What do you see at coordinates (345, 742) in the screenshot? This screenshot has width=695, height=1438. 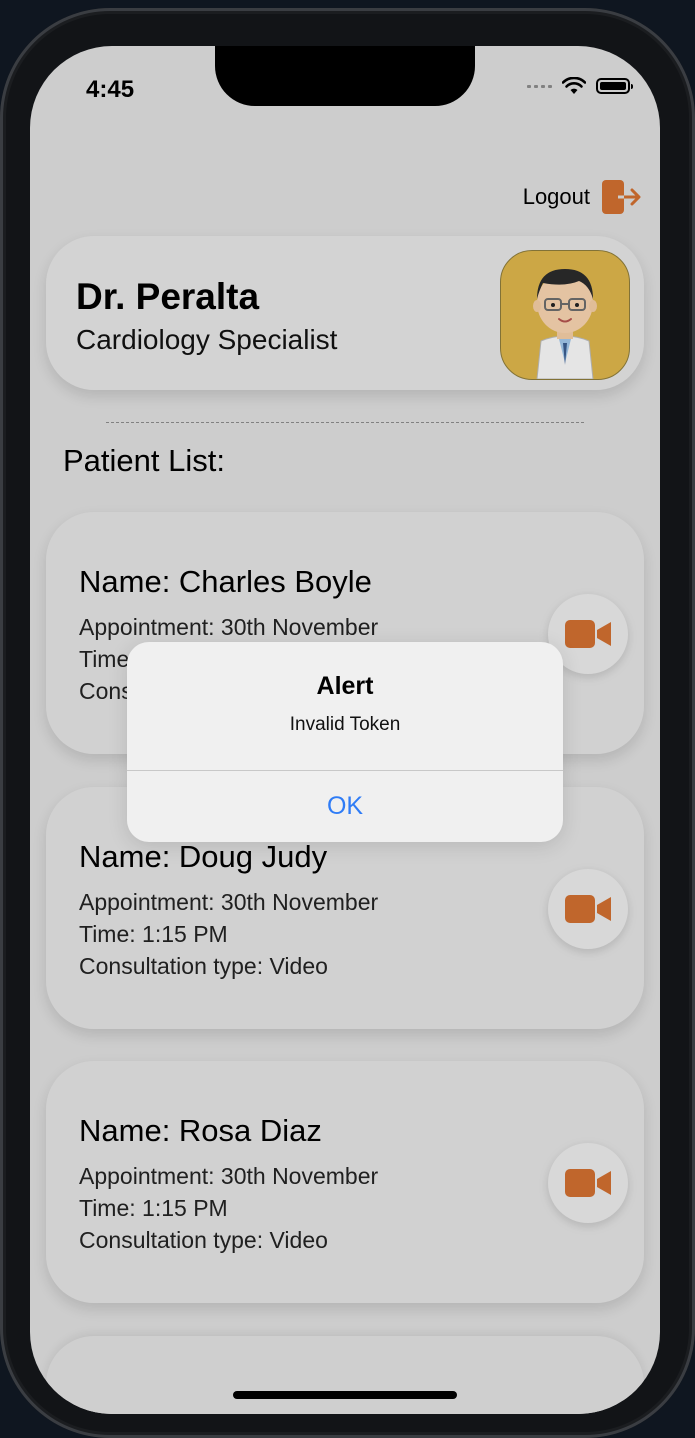 I see `alert-dialog: Alert Invalid Token OK` at bounding box center [345, 742].